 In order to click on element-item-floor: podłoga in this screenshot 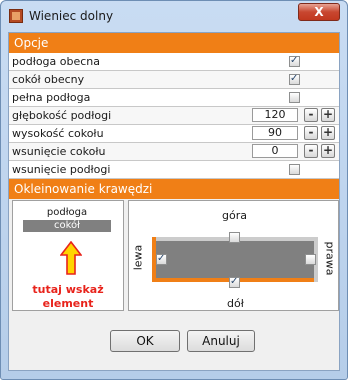, I will do `click(67, 213)`.